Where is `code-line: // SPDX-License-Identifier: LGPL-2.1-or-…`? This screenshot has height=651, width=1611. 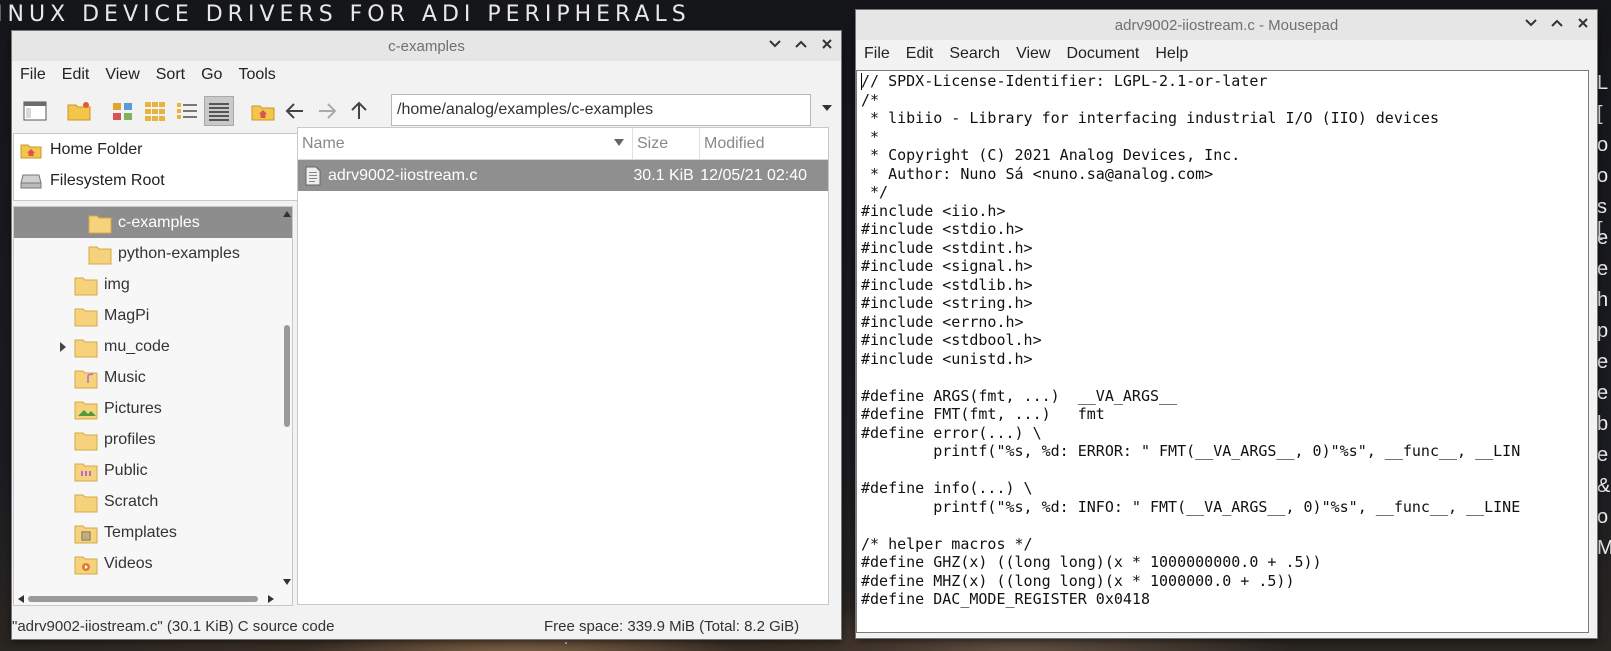
code-line: // SPDX-License-Identifier: LGPL-2.1-or-… is located at coordinates (1064, 81).